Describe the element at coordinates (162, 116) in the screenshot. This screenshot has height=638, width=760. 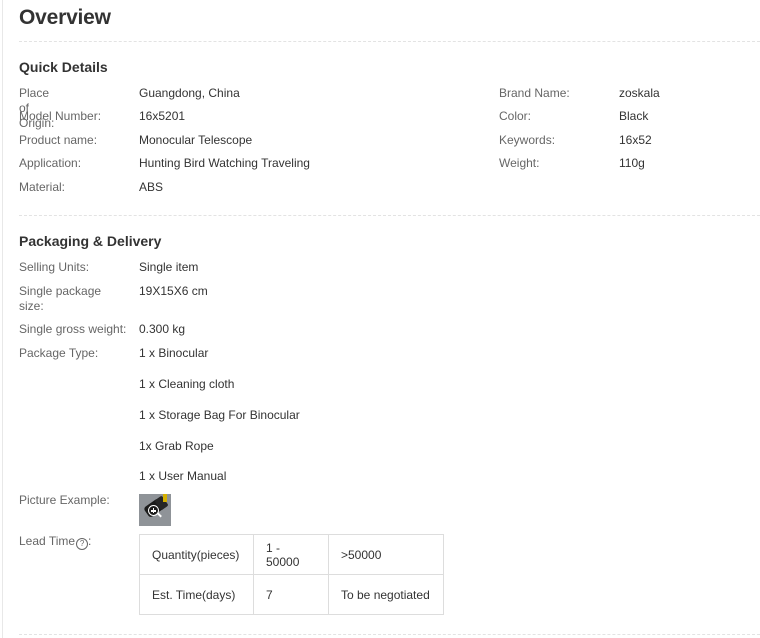
I see `detail-value: 16x5201` at that location.